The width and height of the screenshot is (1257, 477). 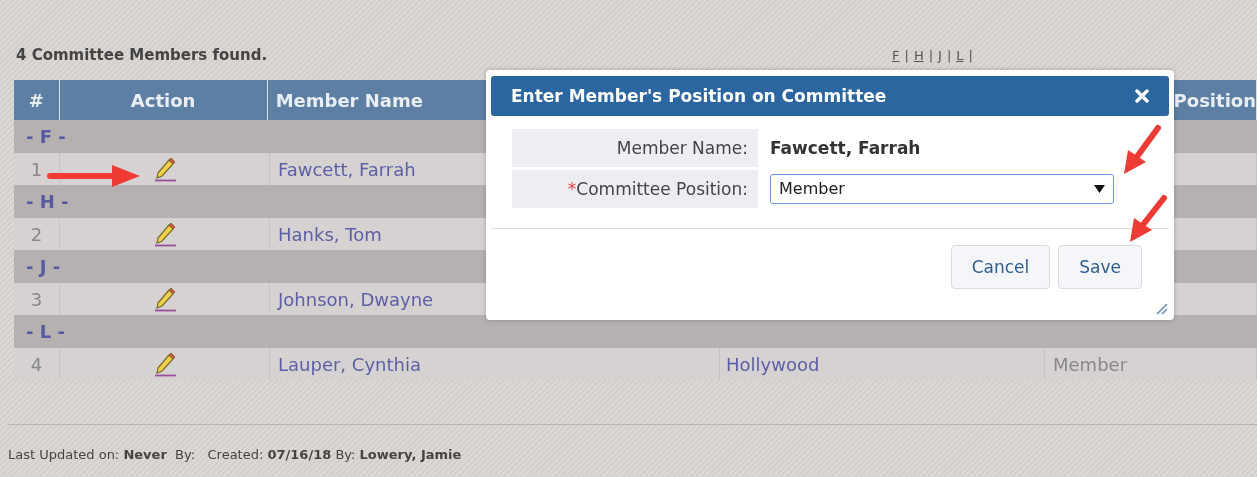 What do you see at coordinates (940, 55) in the screenshot?
I see `letter-link: J` at bounding box center [940, 55].